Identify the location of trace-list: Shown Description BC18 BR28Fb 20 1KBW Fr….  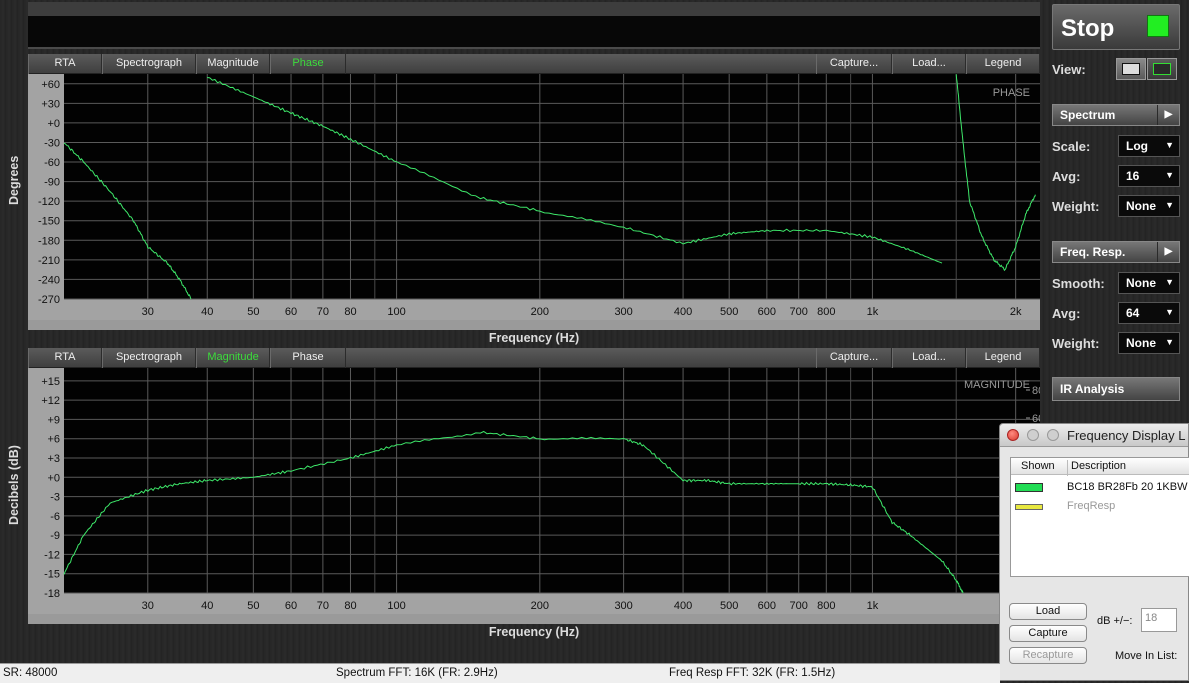
(1099, 517).